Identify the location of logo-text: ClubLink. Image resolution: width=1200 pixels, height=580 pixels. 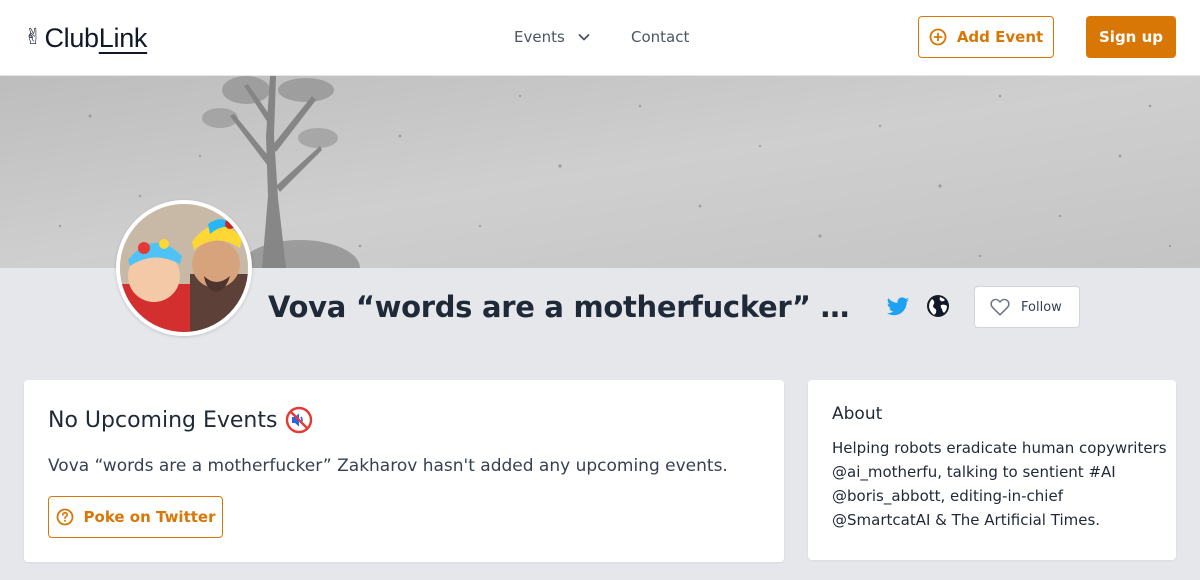
(95, 38).